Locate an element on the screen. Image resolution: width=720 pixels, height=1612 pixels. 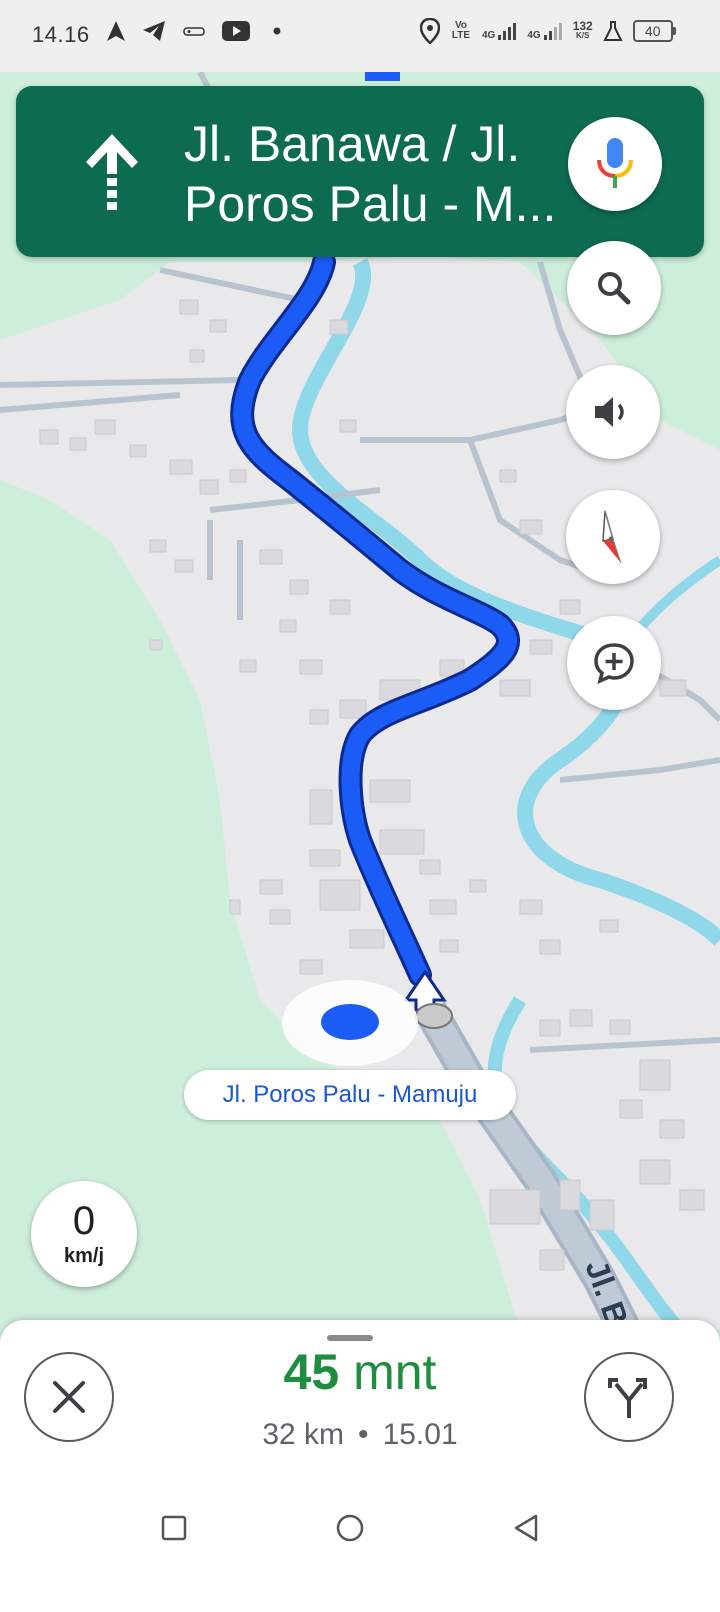
search-icon is located at coordinates (614, 288).